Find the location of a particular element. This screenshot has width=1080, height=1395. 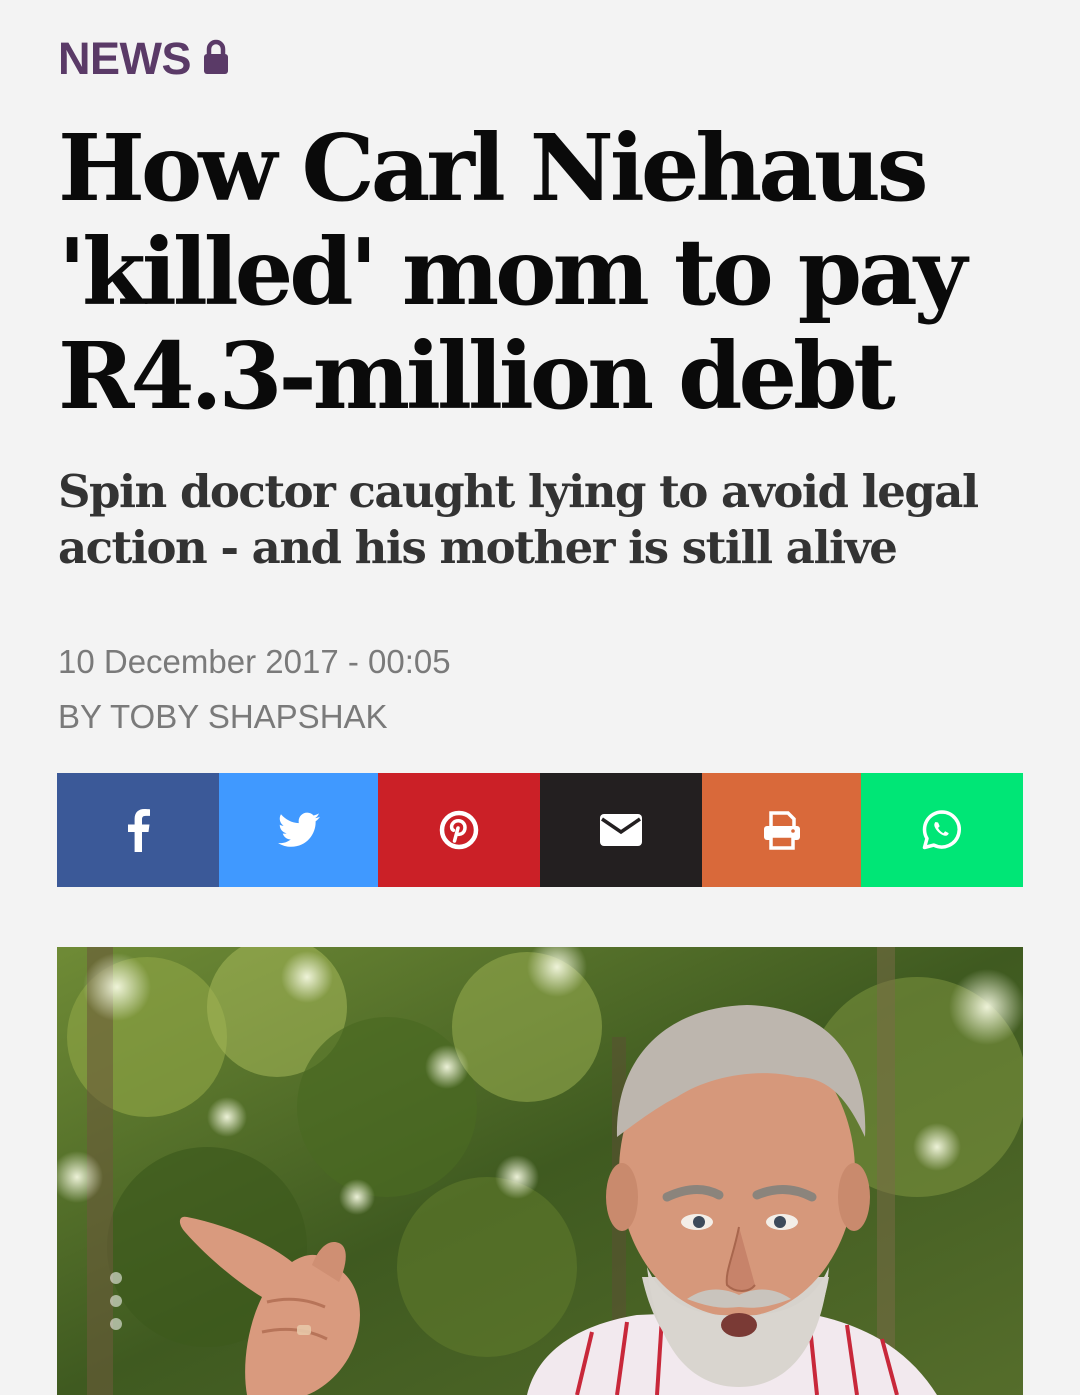

pinterest-share-button is located at coordinates (459, 830).